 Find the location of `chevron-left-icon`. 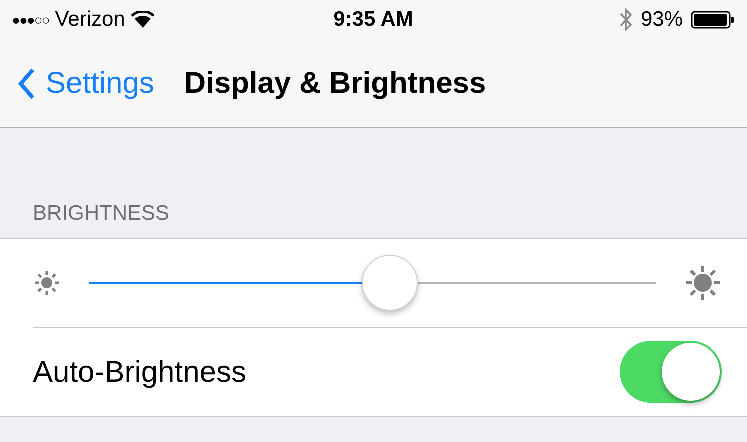

chevron-left-icon is located at coordinates (27, 84).